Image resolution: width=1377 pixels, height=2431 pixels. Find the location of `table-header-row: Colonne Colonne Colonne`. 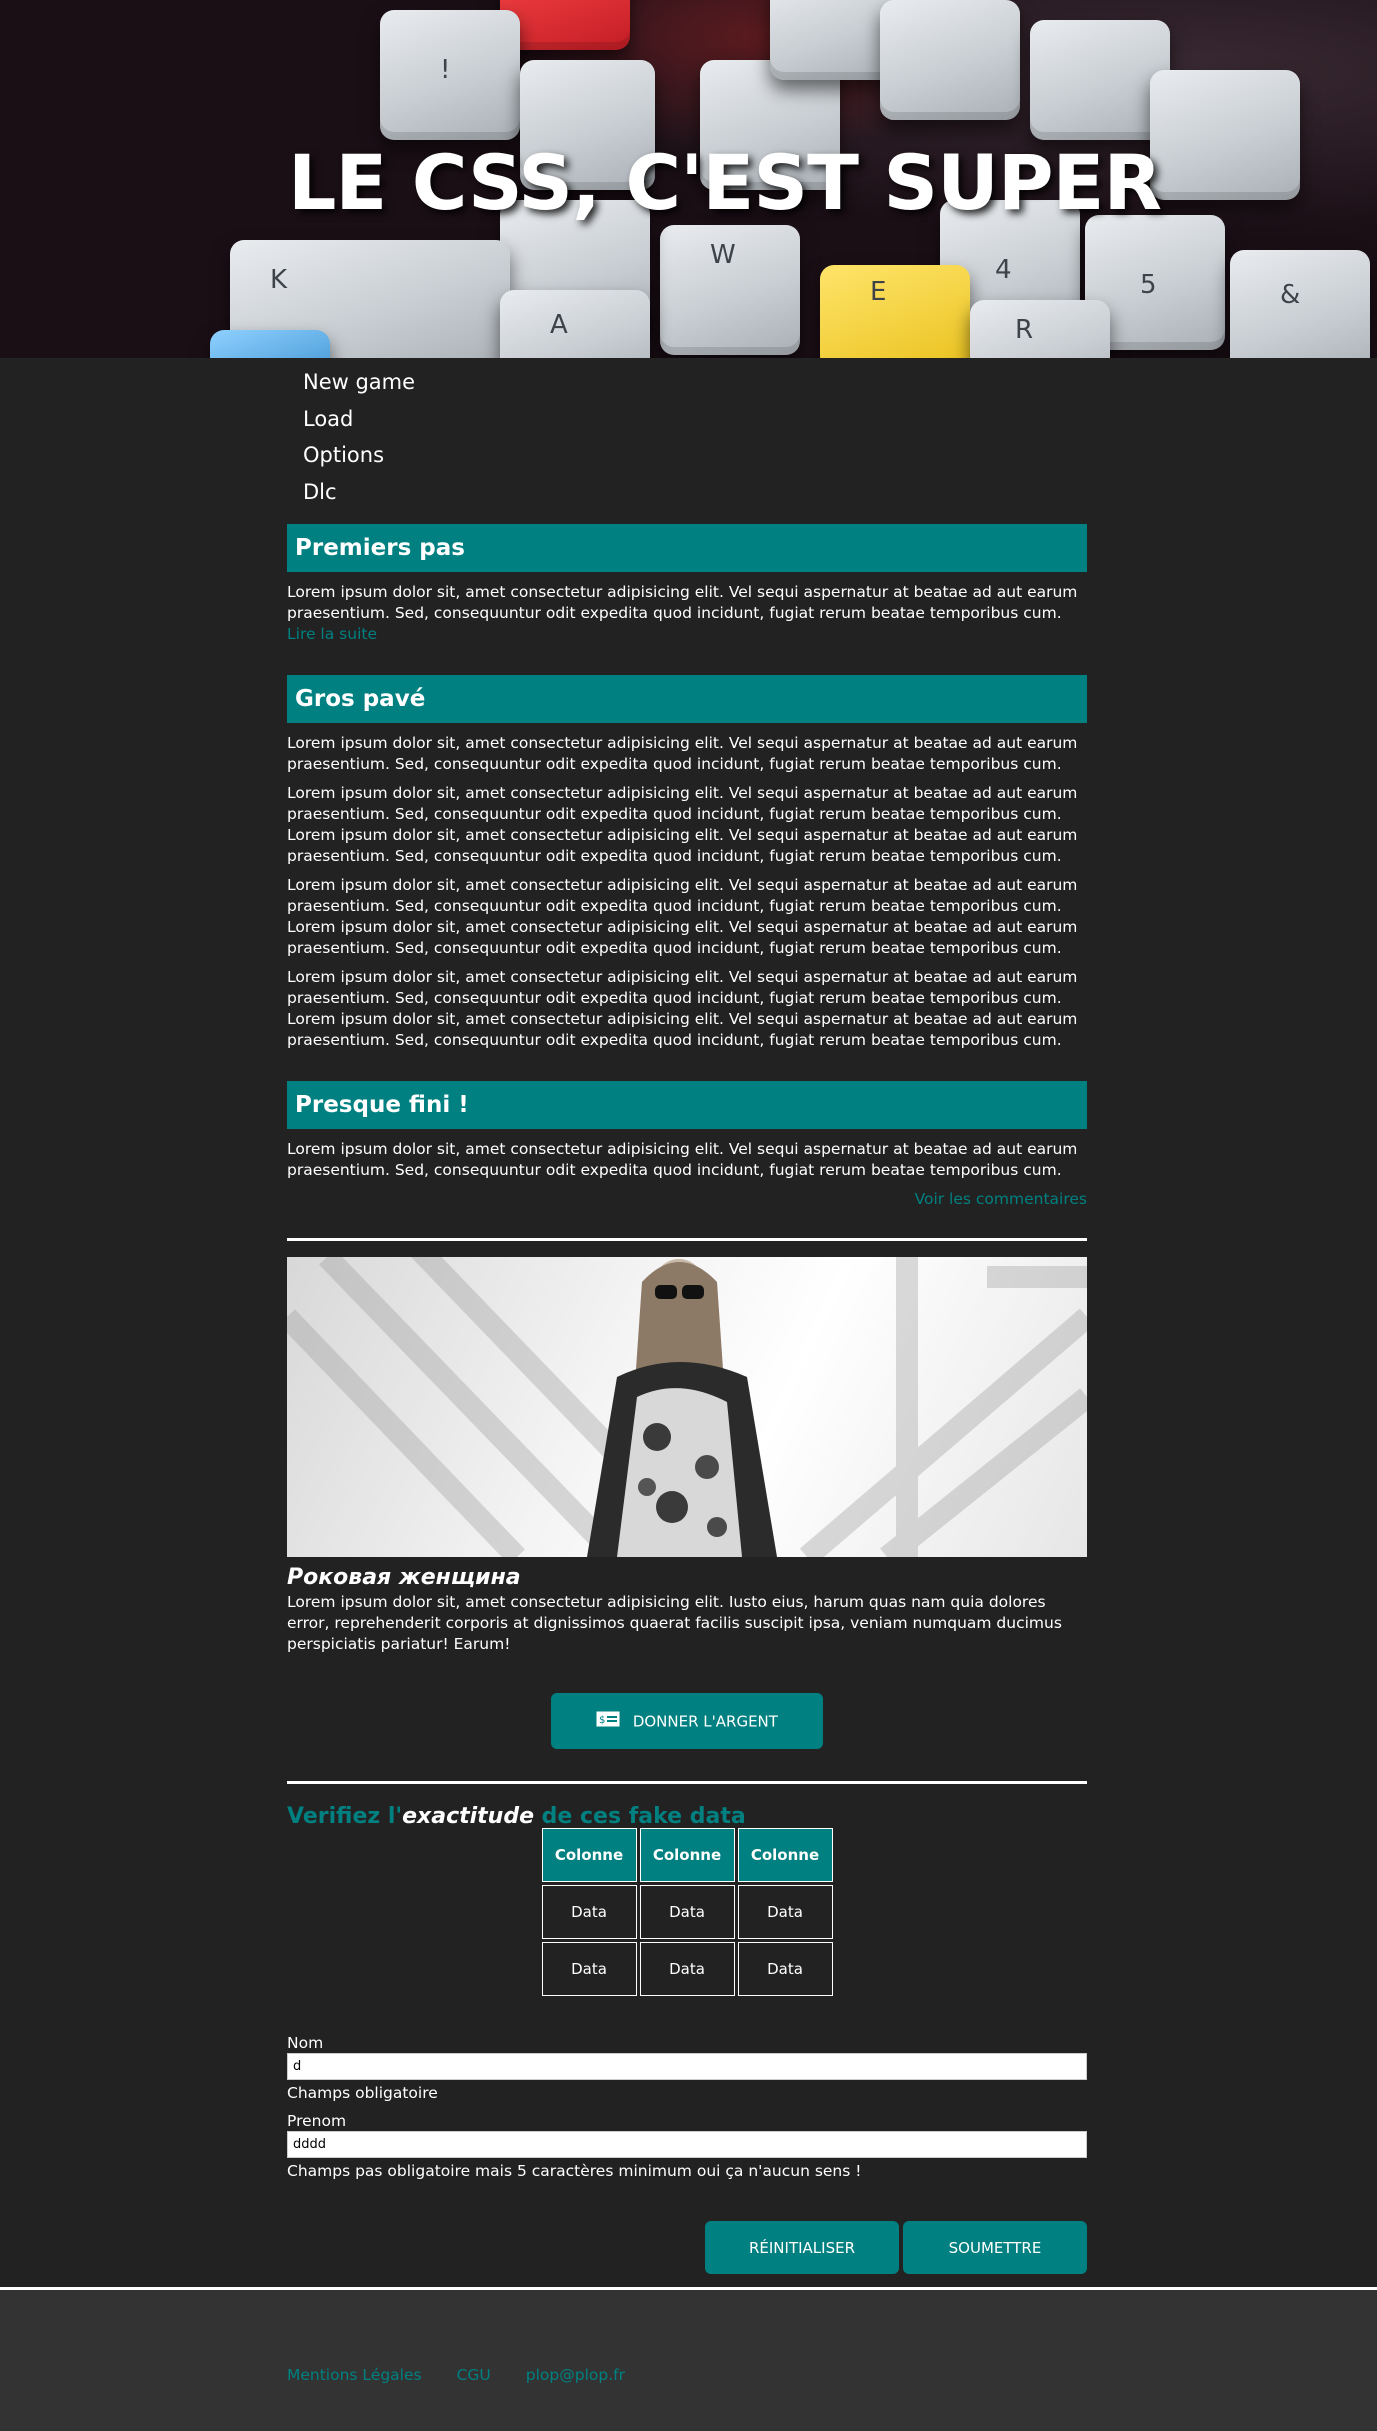

table-header-row: Colonne Colonne Colonne is located at coordinates (687, 1855).